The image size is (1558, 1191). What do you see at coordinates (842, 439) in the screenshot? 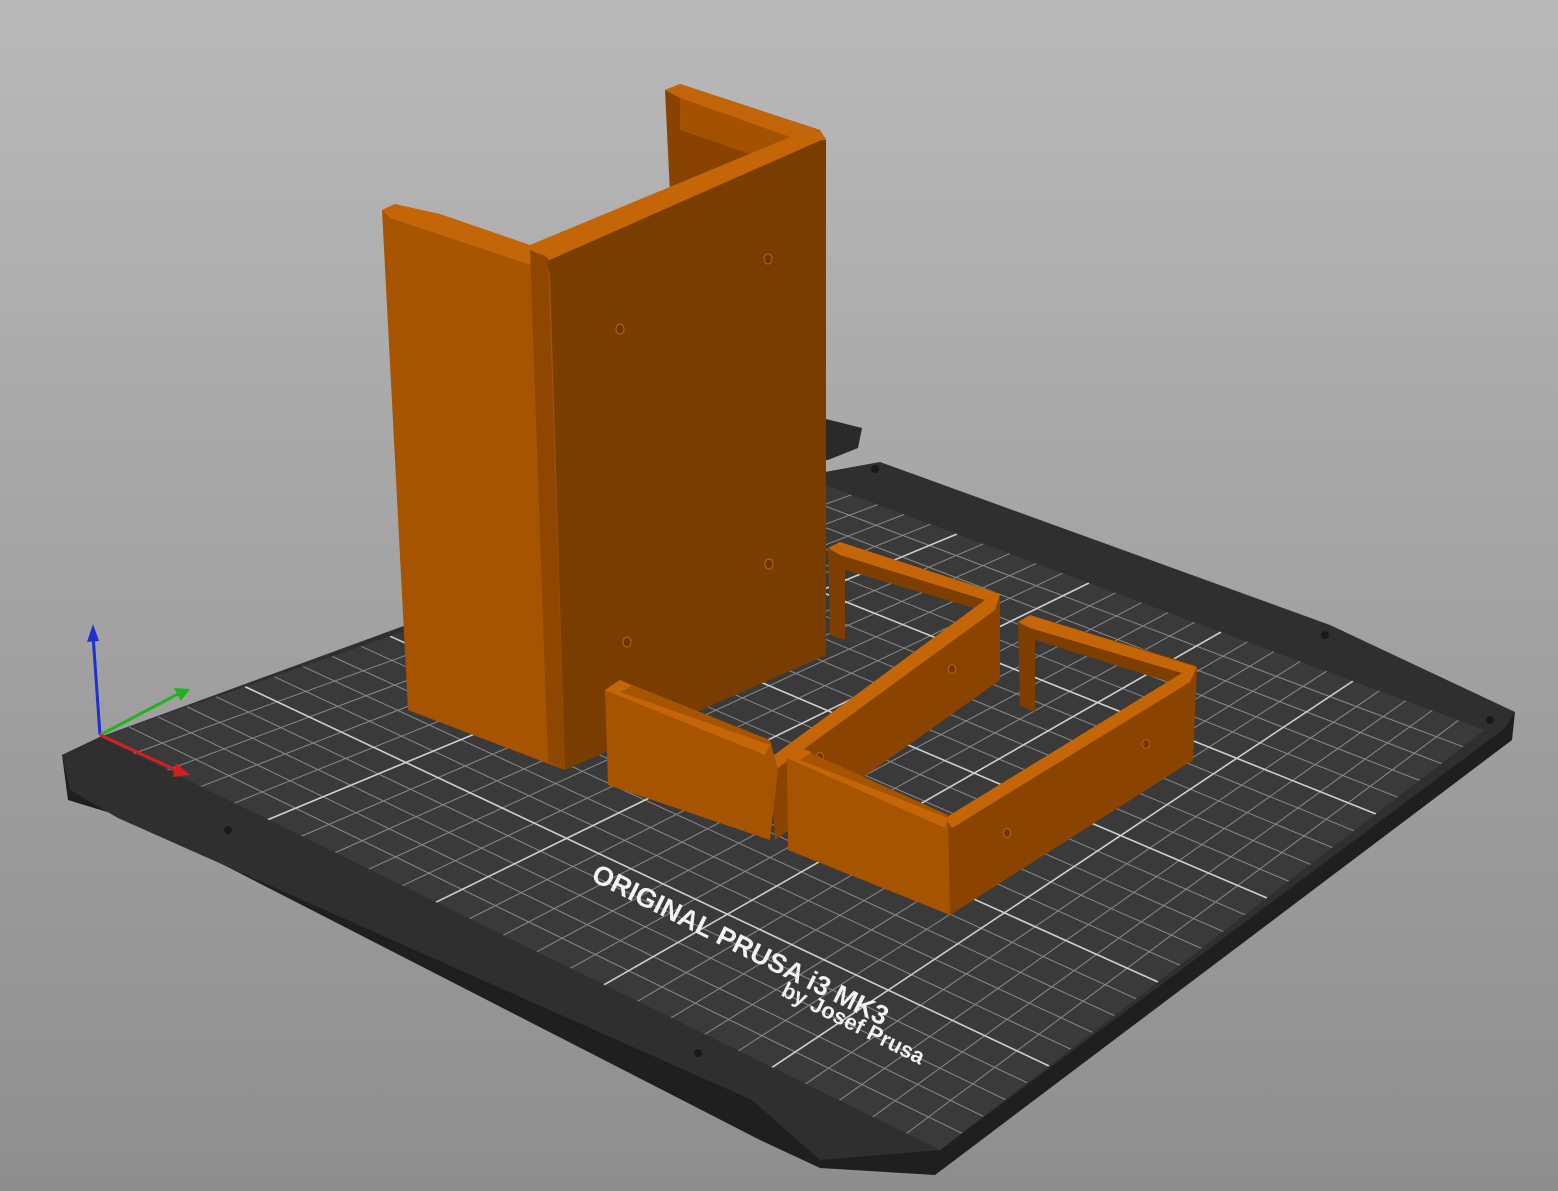
I see `bed-rear-tab` at bounding box center [842, 439].